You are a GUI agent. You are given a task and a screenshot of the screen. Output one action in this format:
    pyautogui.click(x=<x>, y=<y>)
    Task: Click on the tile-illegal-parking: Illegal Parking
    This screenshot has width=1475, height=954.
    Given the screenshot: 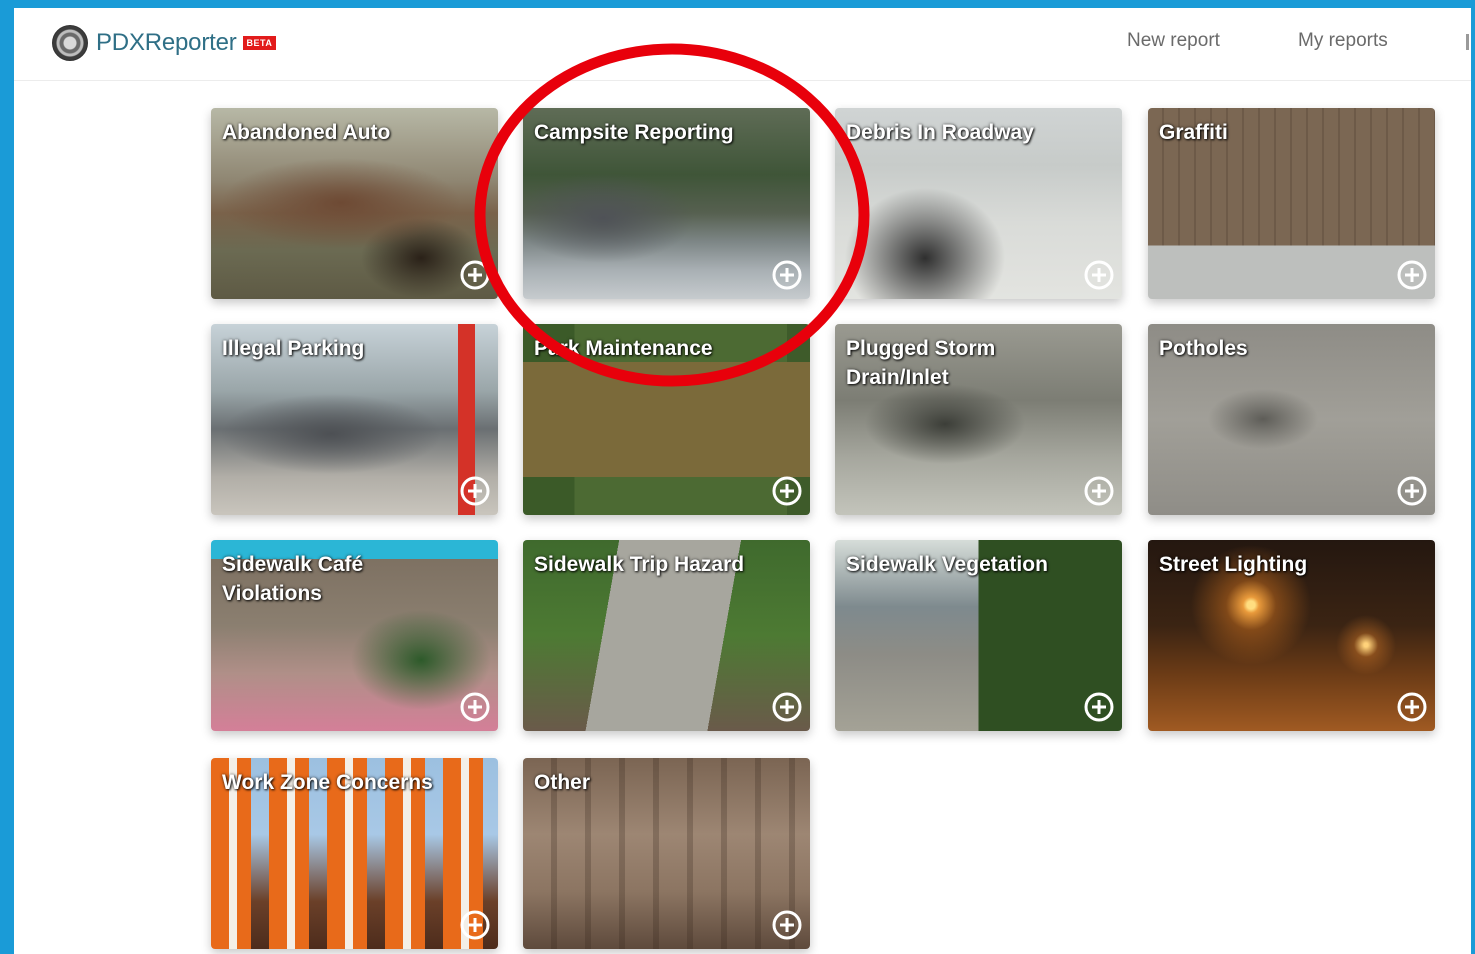 What is the action you would take?
    pyautogui.click(x=354, y=419)
    